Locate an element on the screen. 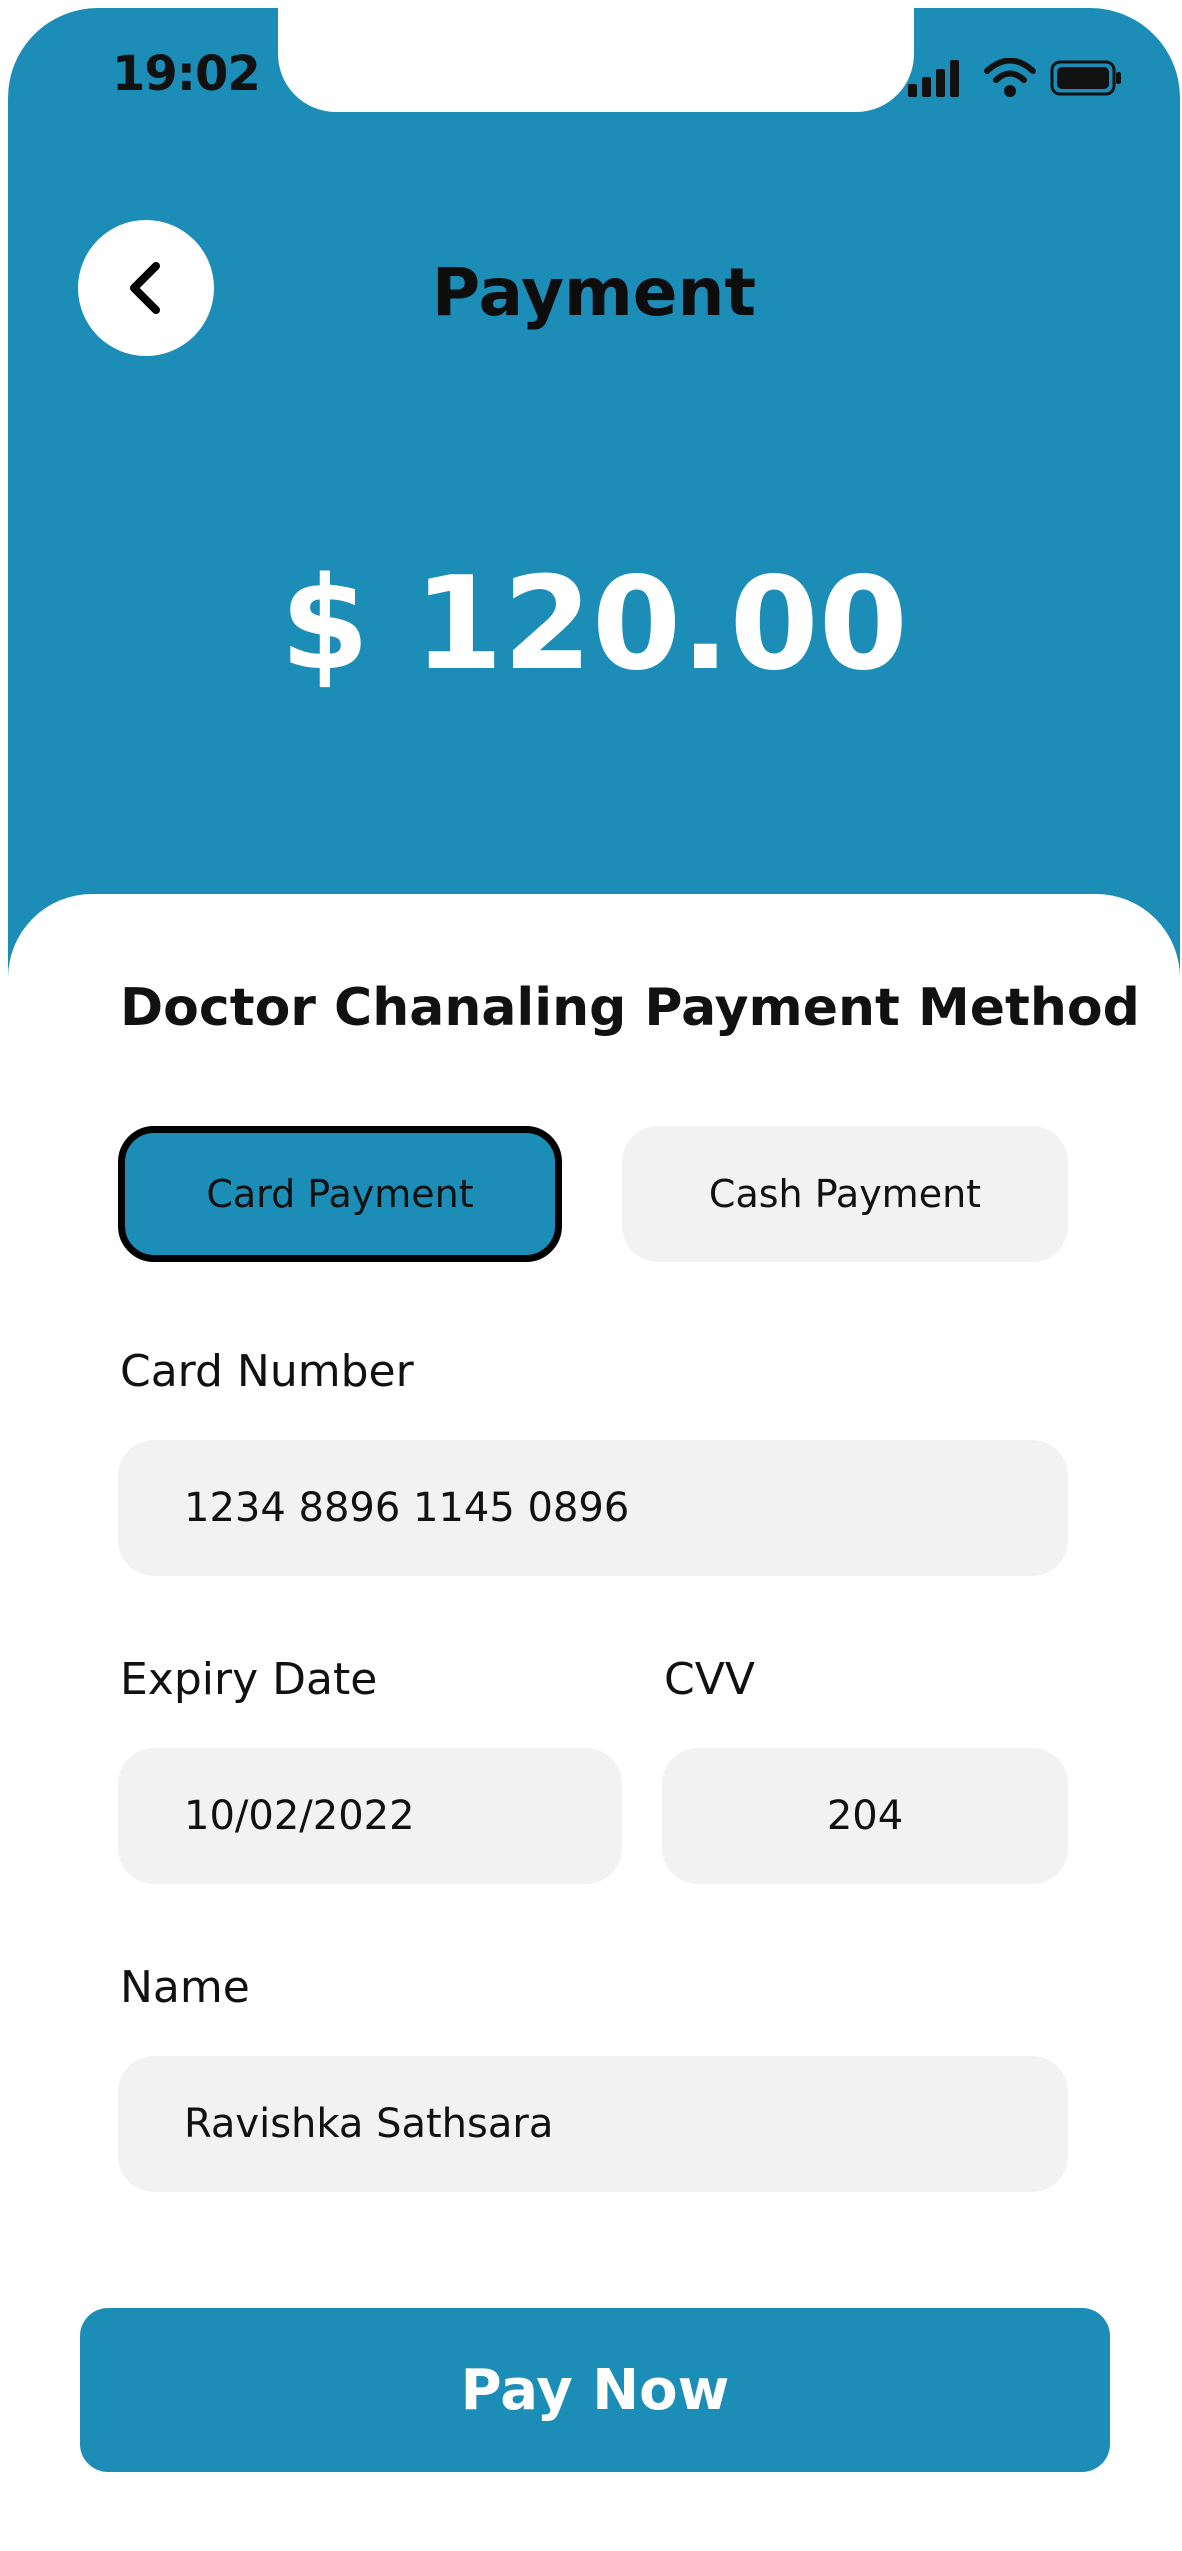 This screenshot has width=1182, height=2551. card-payment-button: Card Payment is located at coordinates (340, 1194).